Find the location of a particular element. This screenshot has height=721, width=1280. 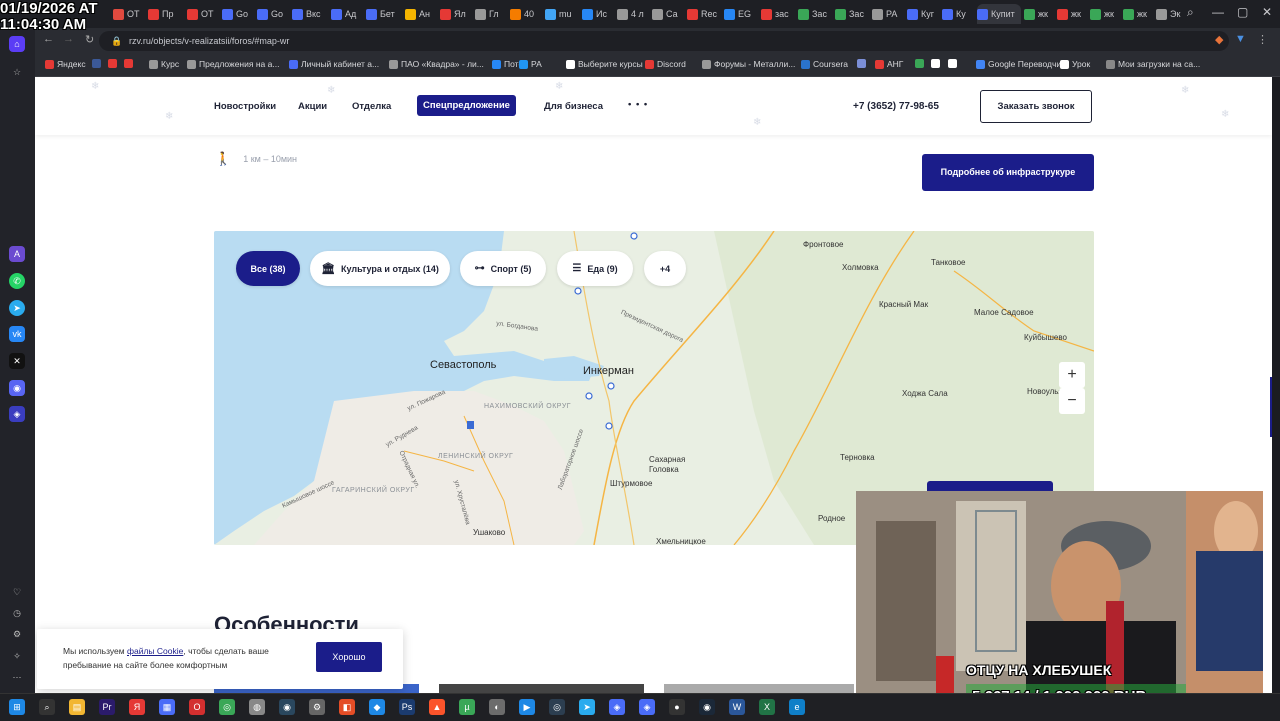

premiere-icon: Pr is located at coordinates (107, 707).